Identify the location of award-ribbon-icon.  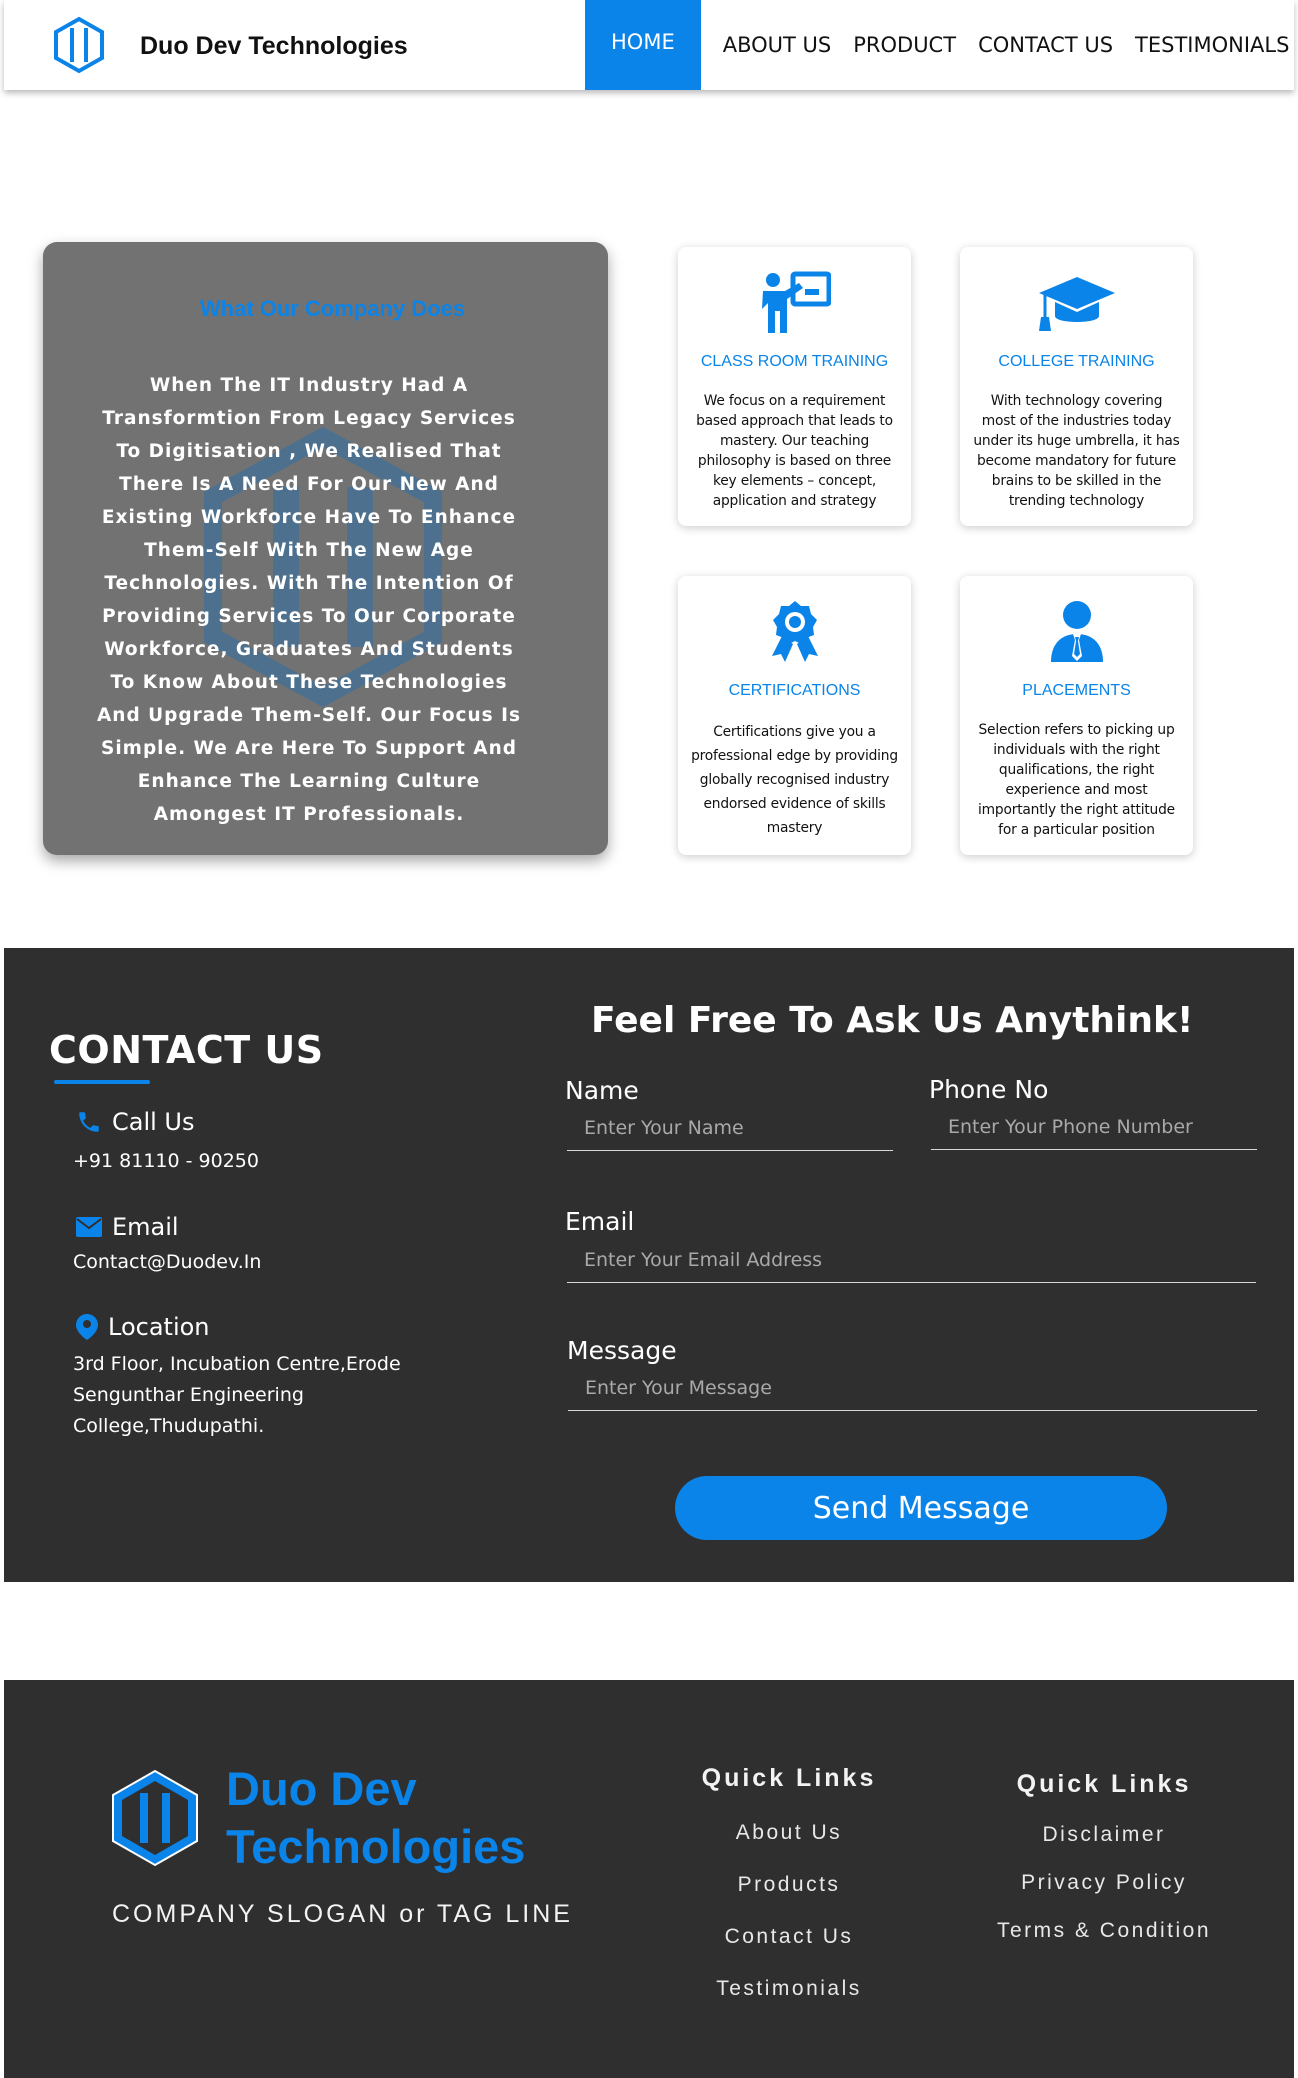
(794, 631).